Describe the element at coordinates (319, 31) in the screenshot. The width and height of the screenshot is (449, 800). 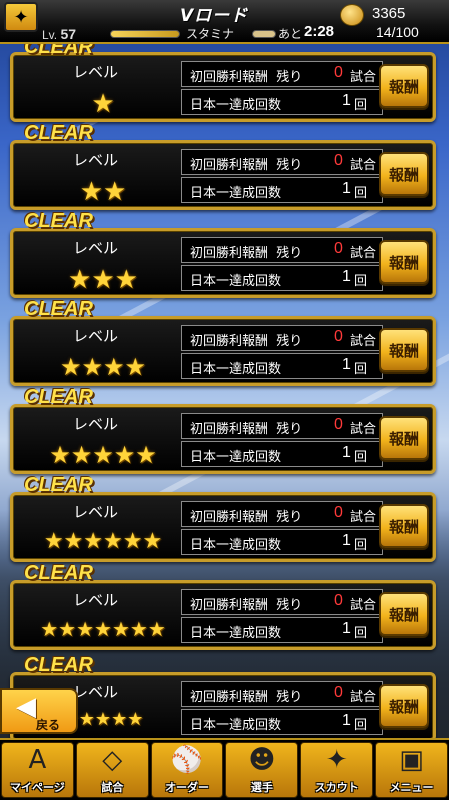
I see `stamina-timer: 2:28` at that location.